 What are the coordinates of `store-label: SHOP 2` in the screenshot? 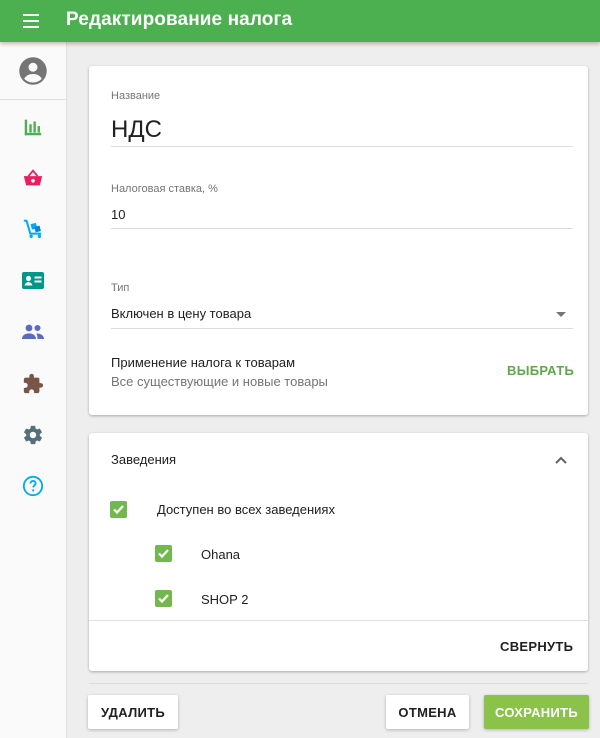 It's located at (225, 599).